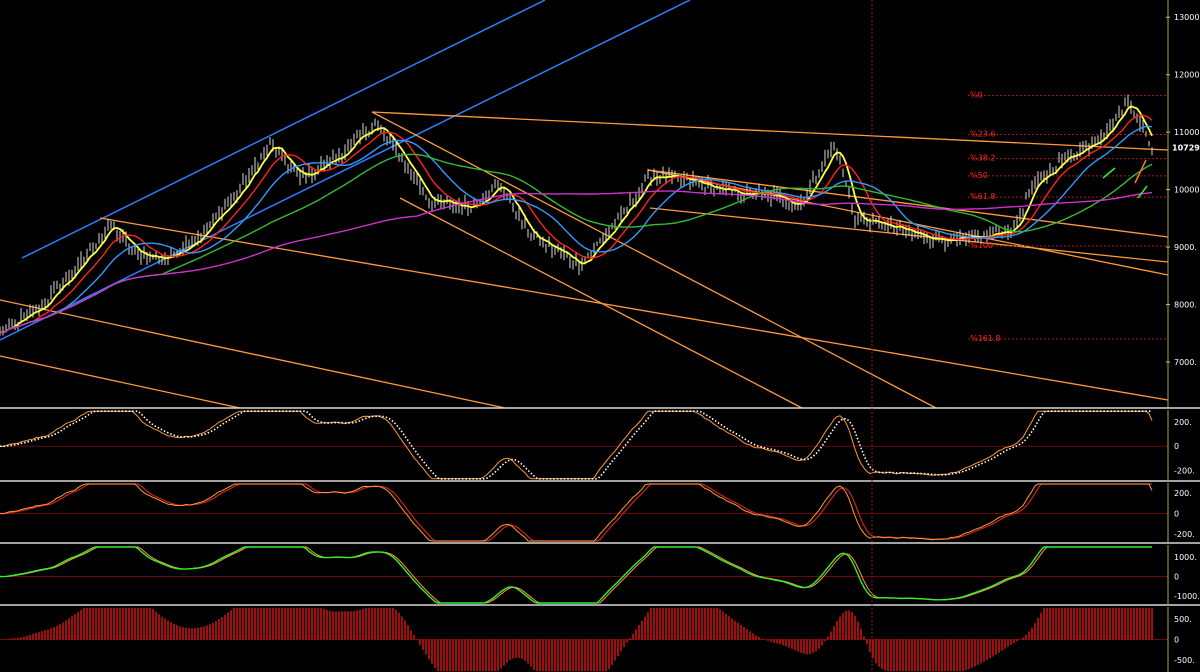 This screenshot has height=672, width=1200. What do you see at coordinates (985, 338) in the screenshot?
I see `fibonacci-label: %161.8` at bounding box center [985, 338].